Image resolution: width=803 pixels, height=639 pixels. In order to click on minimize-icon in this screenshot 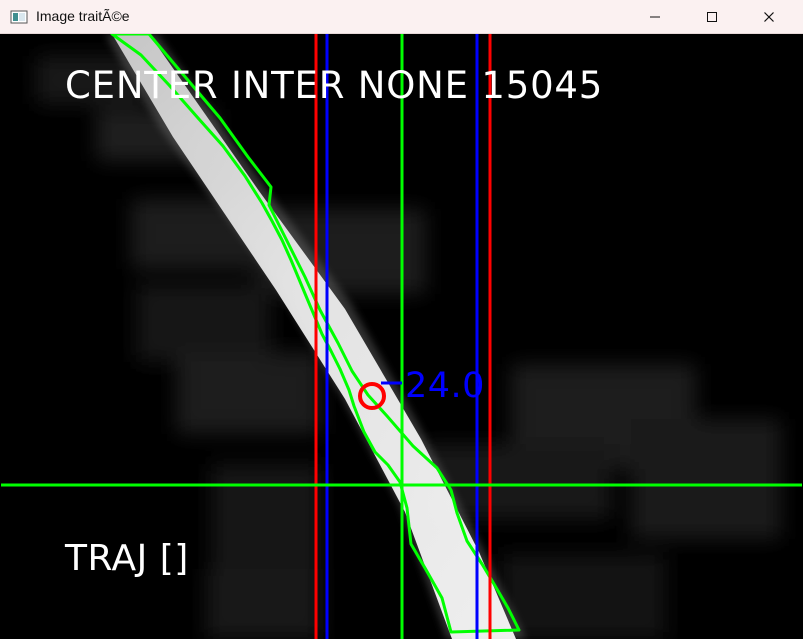, I will do `click(655, 16)`.